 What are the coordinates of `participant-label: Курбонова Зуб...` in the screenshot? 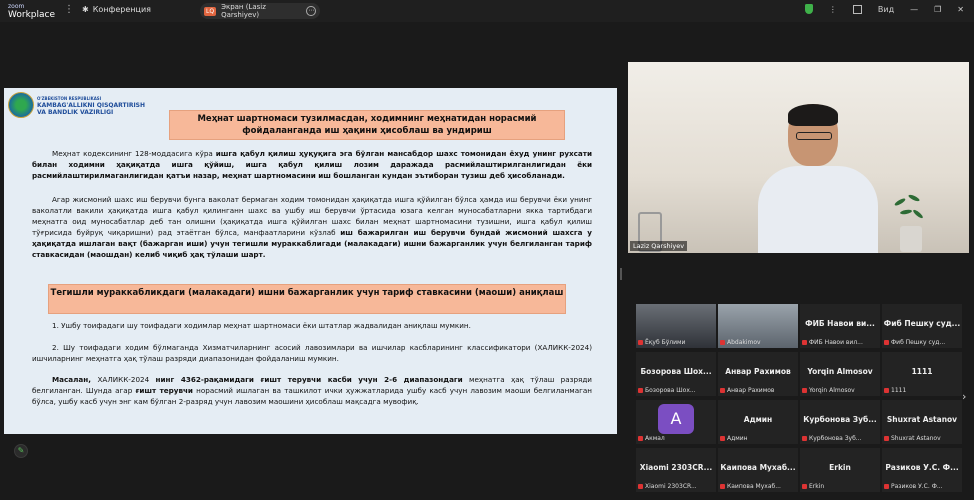 It's located at (832, 438).